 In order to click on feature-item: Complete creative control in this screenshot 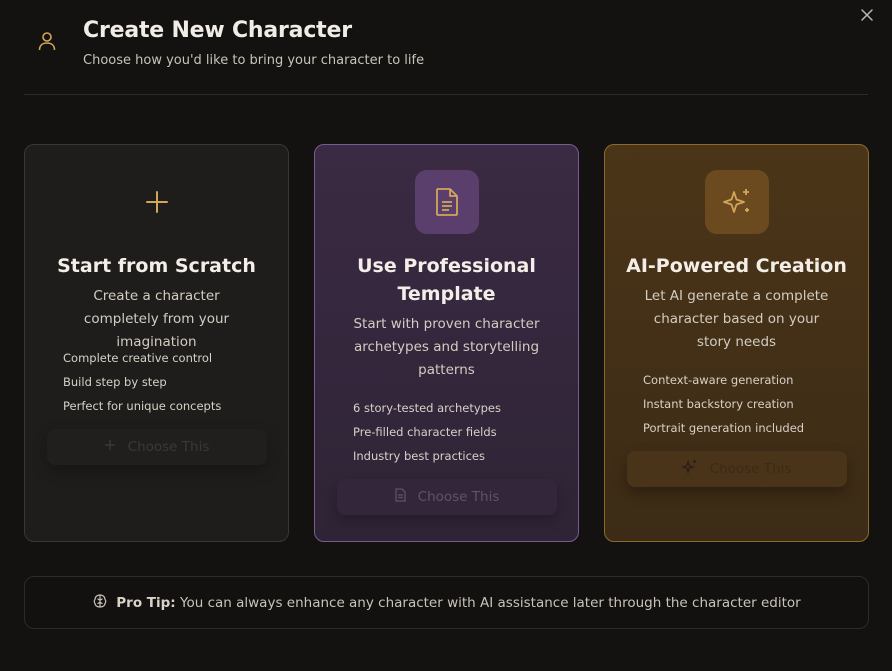, I will do `click(138, 358)`.